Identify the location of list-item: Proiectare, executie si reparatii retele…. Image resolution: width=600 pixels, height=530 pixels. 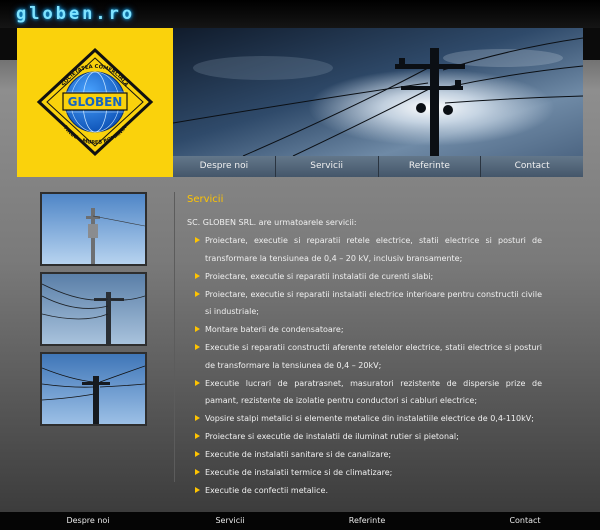
(364, 249).